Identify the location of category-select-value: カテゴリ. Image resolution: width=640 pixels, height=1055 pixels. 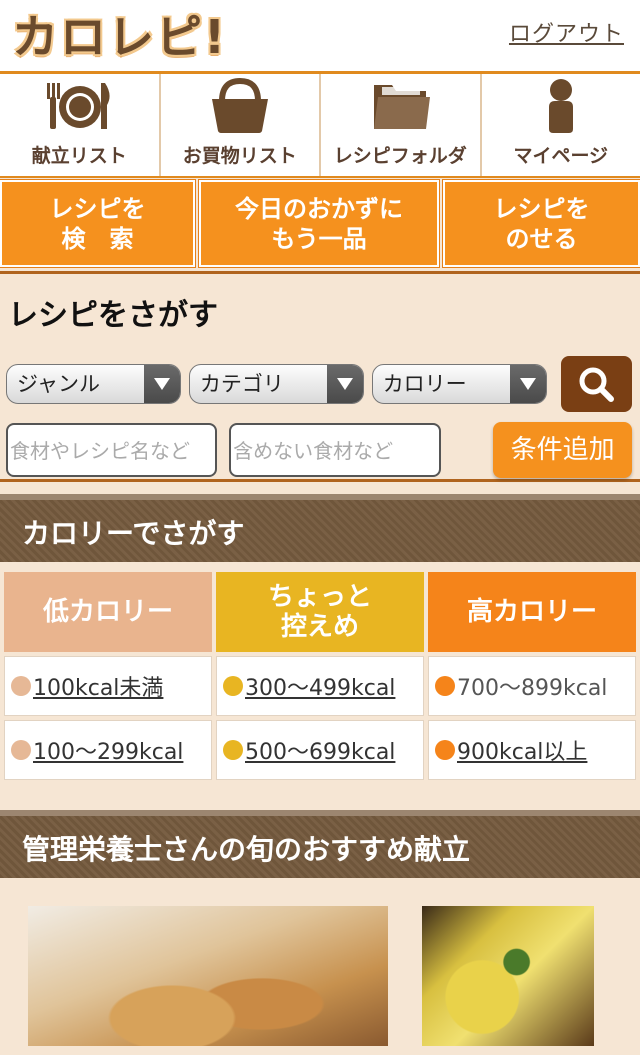
(241, 384).